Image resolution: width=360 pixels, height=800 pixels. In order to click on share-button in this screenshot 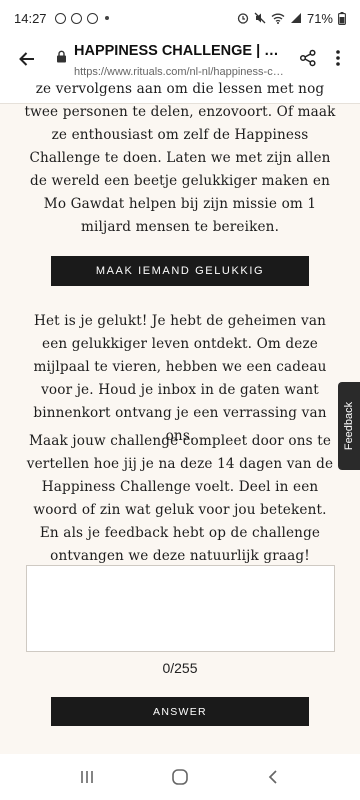, I will do `click(308, 58)`.